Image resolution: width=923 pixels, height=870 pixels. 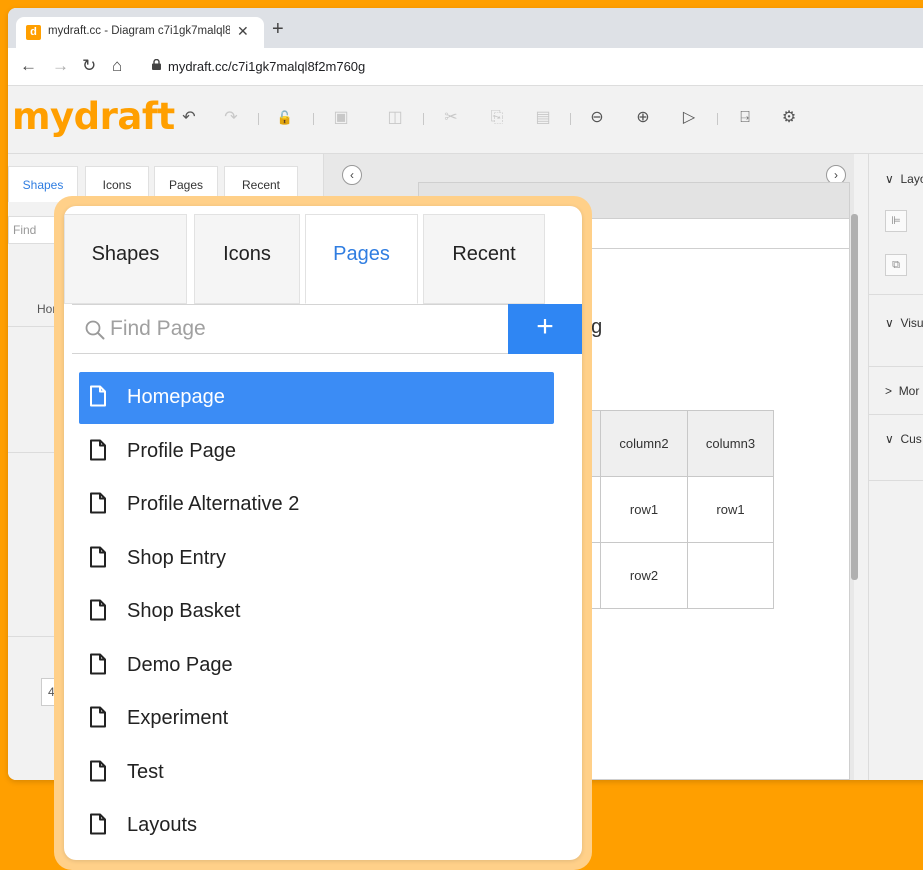 What do you see at coordinates (95, 330) in the screenshot?
I see `search-icon` at bounding box center [95, 330].